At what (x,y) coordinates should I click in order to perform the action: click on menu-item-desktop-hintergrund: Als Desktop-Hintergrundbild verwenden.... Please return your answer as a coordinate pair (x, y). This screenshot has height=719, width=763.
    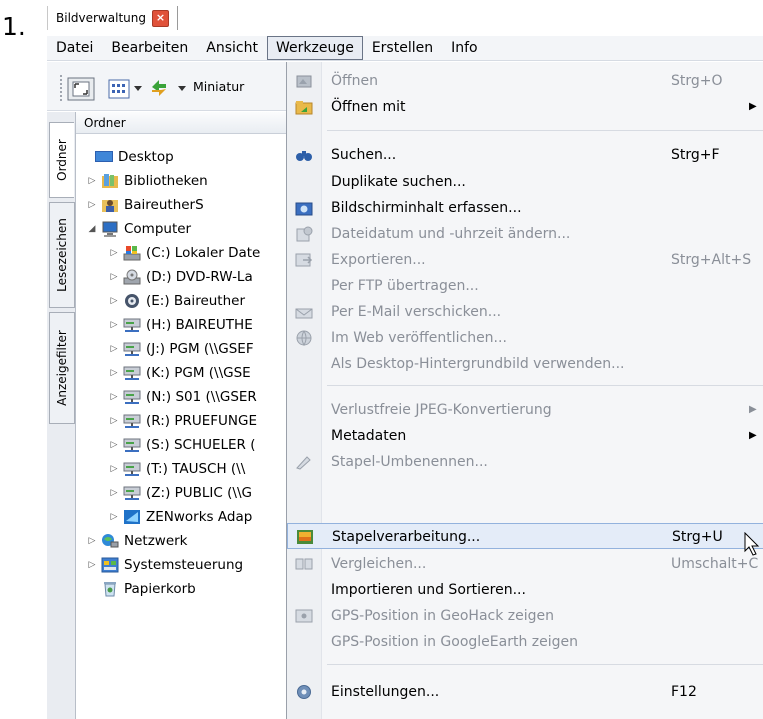
    Looking at the image, I should click on (525, 364).